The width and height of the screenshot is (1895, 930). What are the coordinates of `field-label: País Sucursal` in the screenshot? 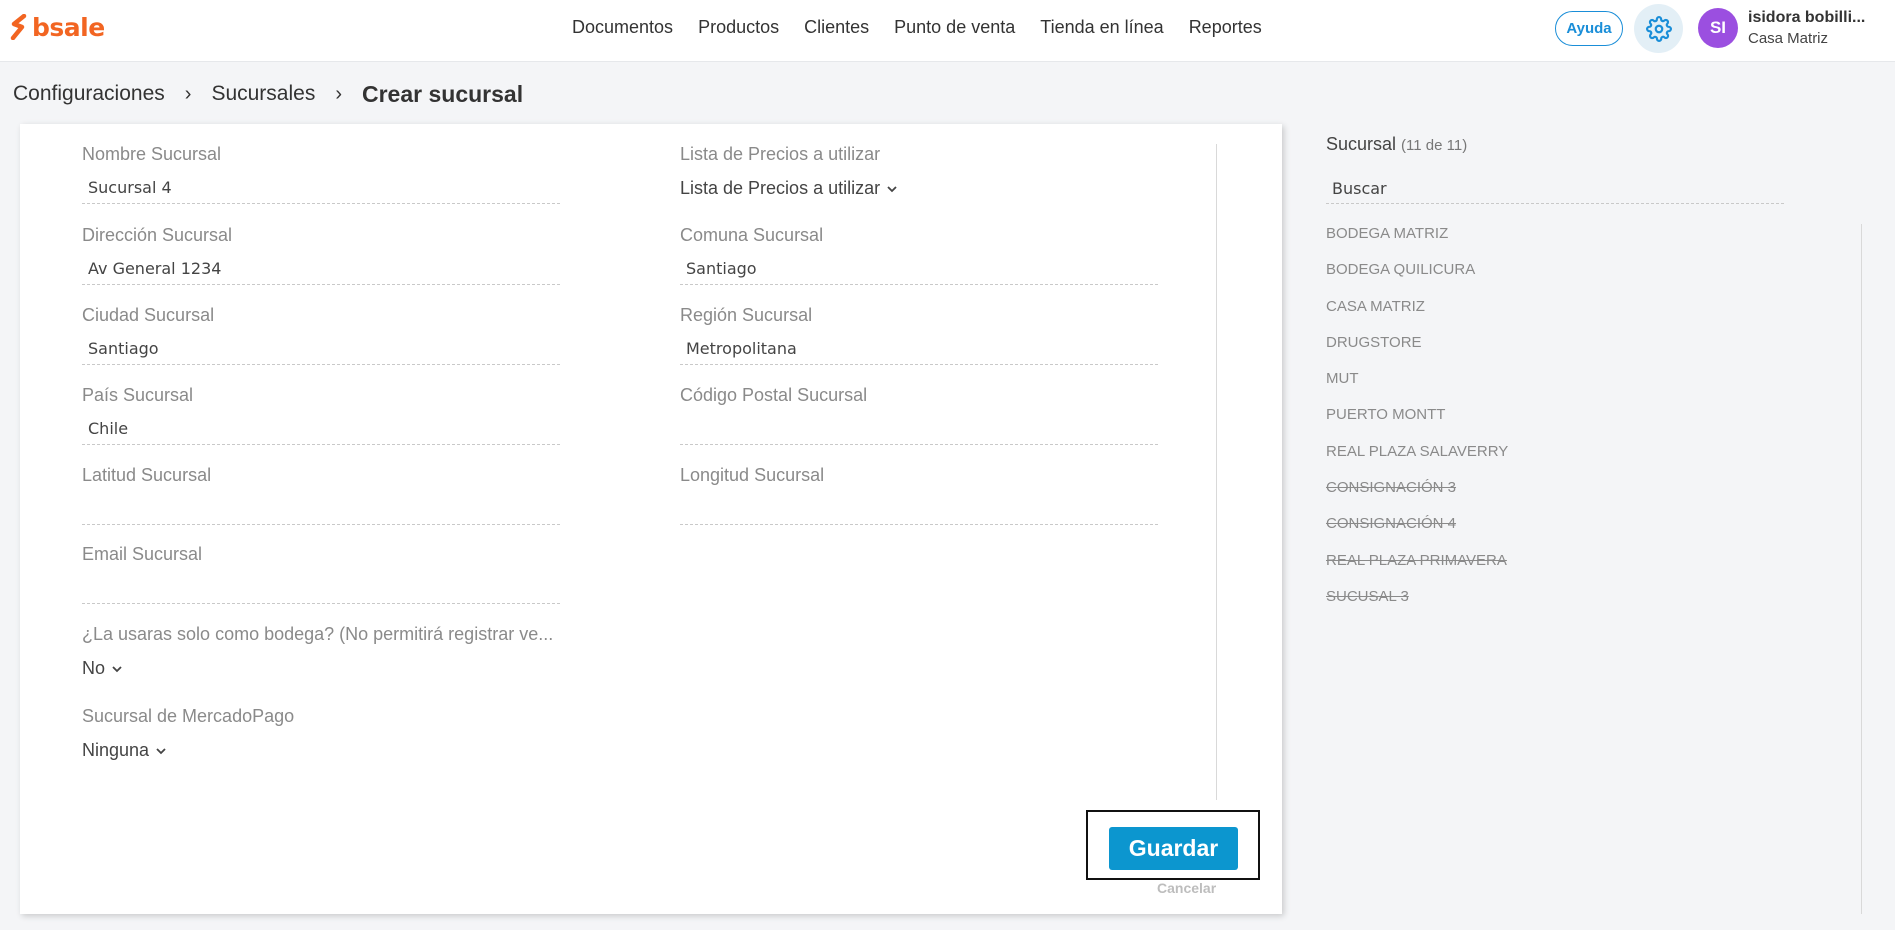 It's located at (138, 395).